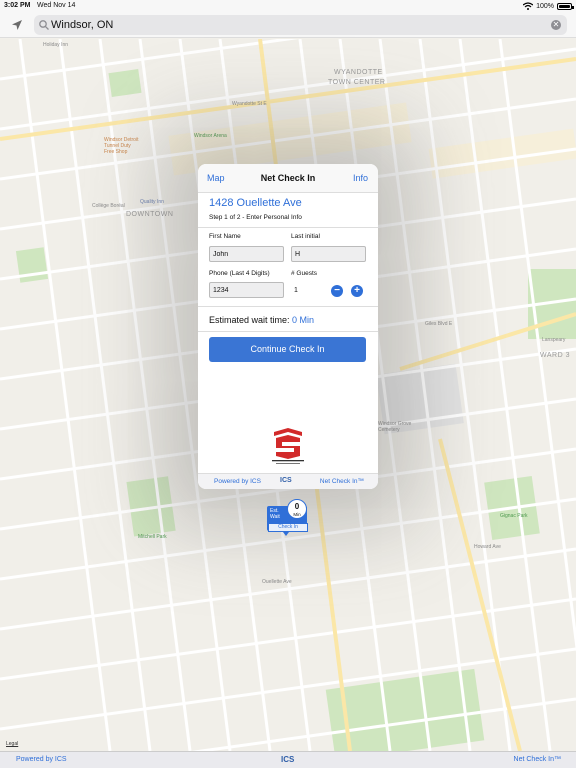 Image resolution: width=576 pixels, height=768 pixels. I want to click on map-label-town-center: TOWN CENTER, so click(357, 82).